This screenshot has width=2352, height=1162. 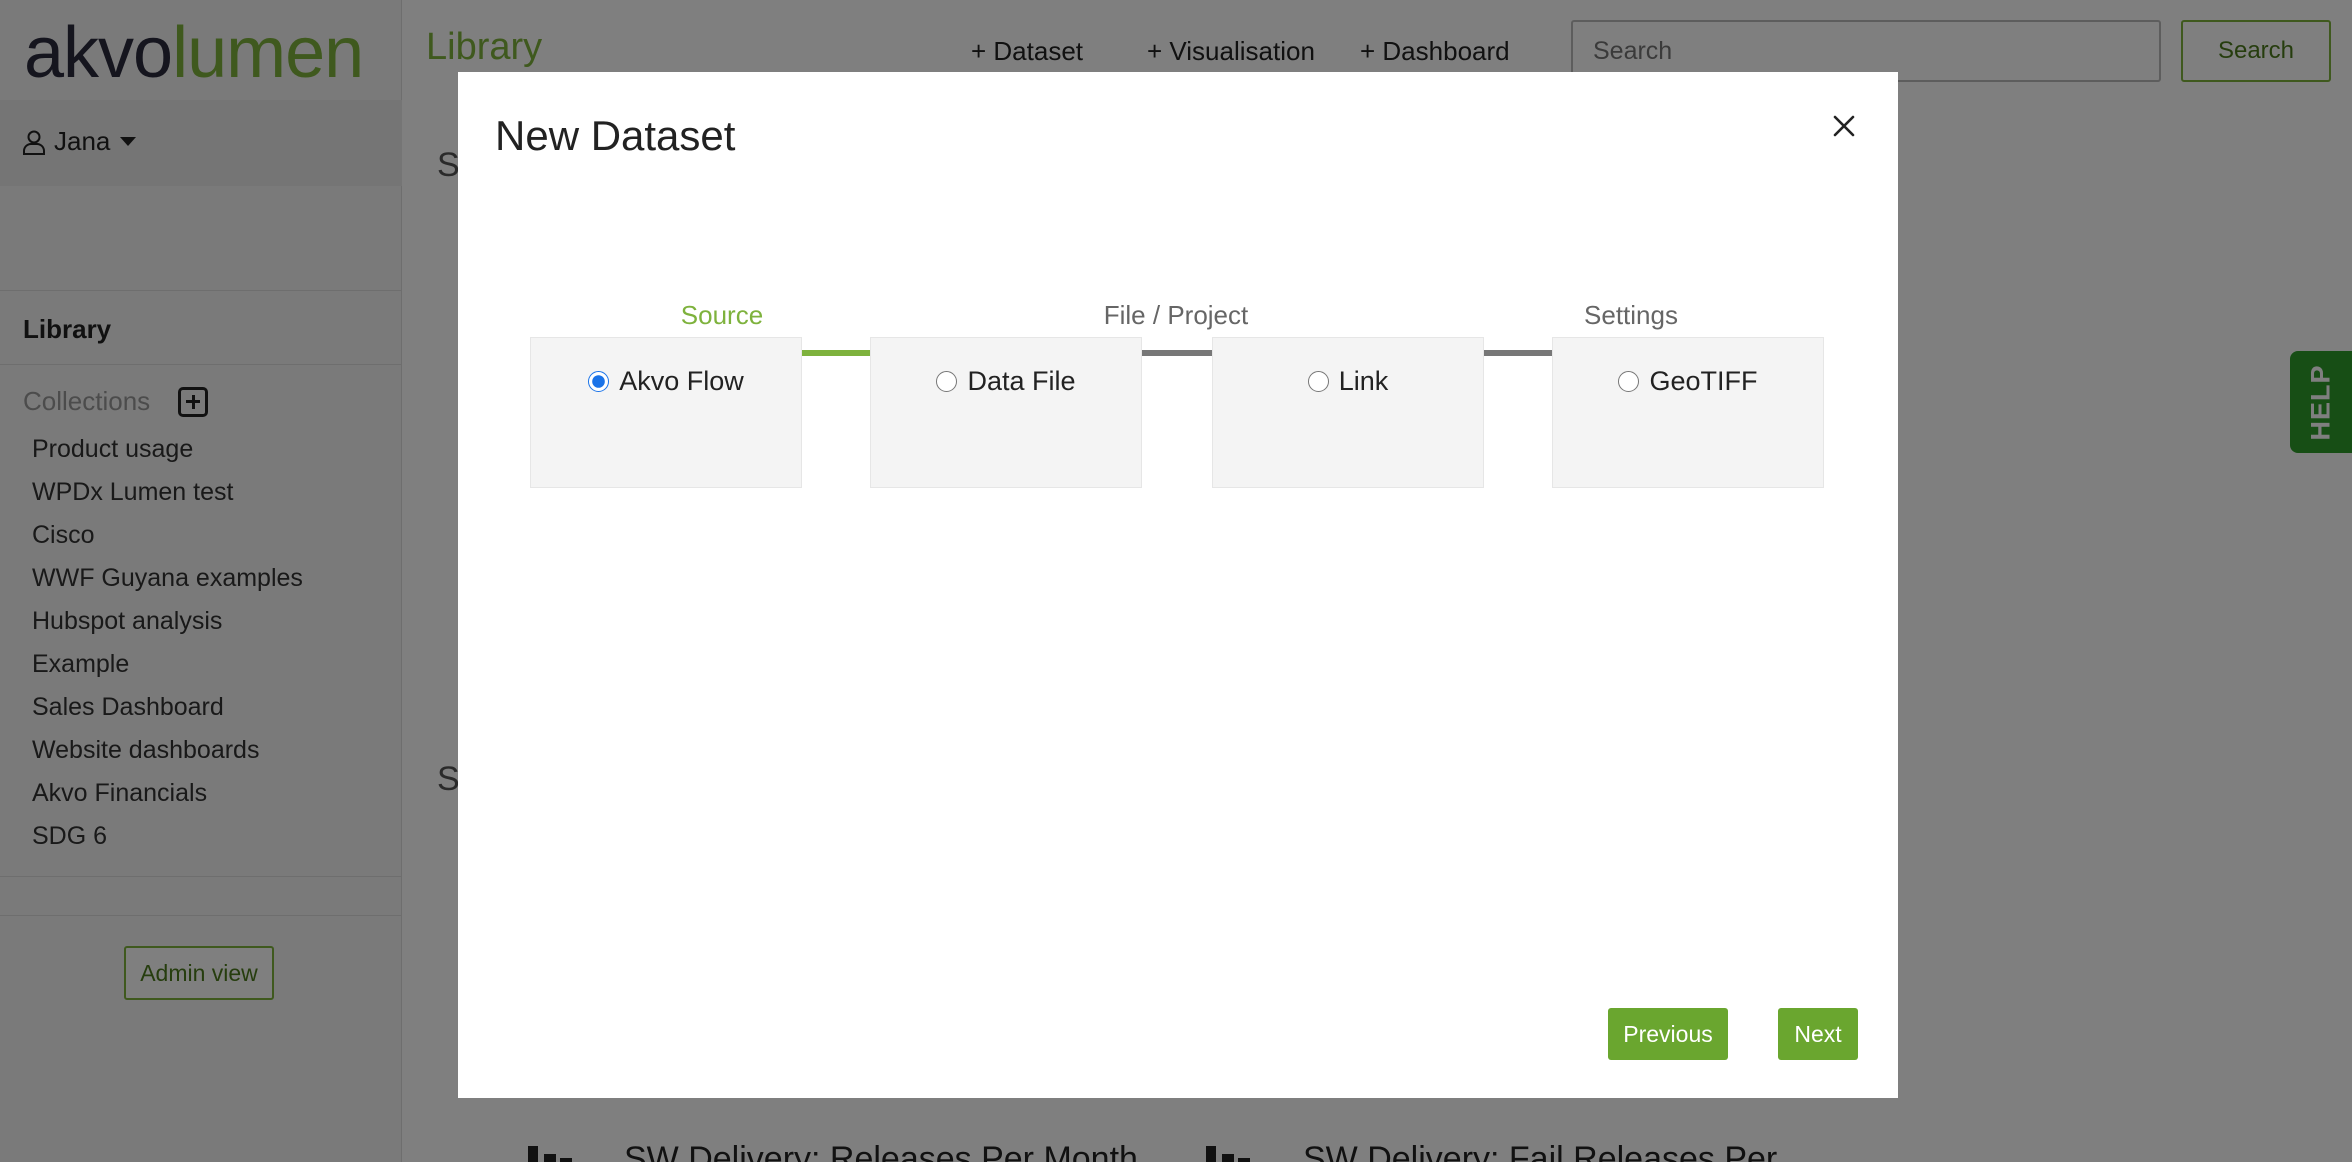 What do you see at coordinates (1629, 381) in the screenshot?
I see `geotiff-radio` at bounding box center [1629, 381].